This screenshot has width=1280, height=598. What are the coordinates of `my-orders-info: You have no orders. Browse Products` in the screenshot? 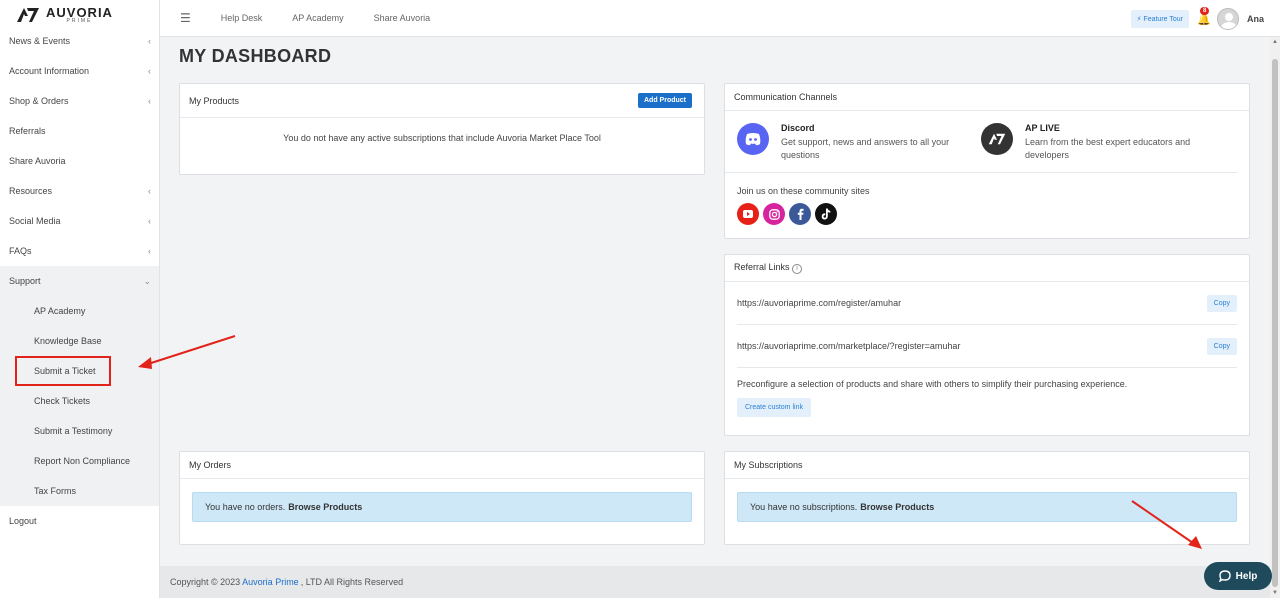 It's located at (442, 507).